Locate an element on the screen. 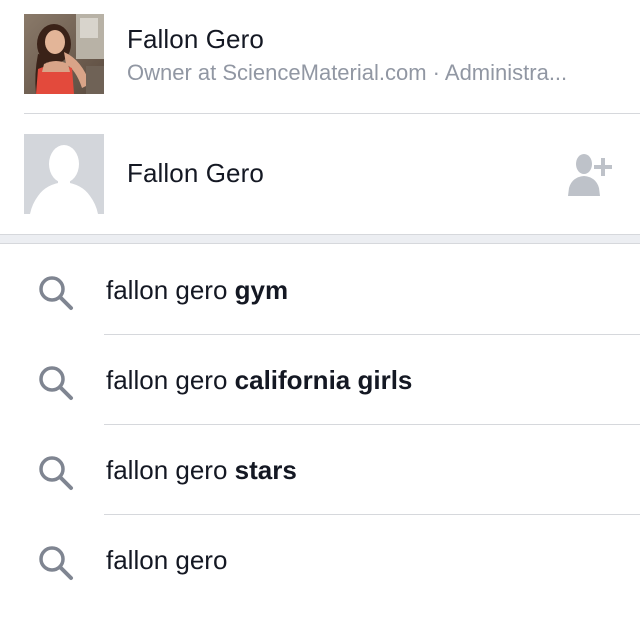 Image resolution: width=640 pixels, height=640 pixels. add-friend-button is located at coordinates (592, 175).